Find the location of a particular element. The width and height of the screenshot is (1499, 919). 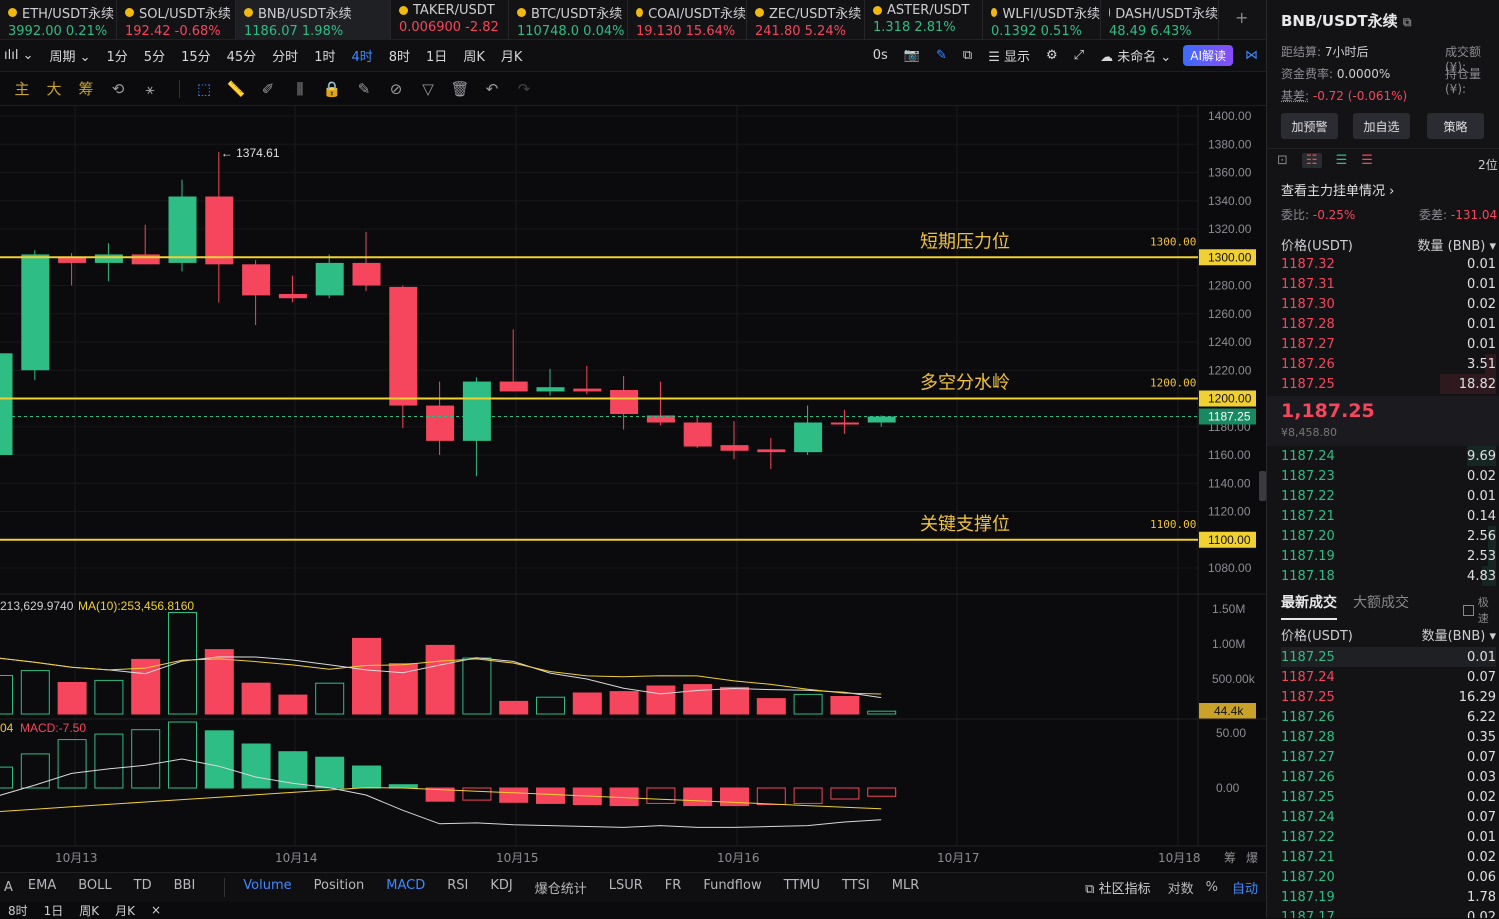

indicator-ttmu: TTMU is located at coordinates (802, 887).